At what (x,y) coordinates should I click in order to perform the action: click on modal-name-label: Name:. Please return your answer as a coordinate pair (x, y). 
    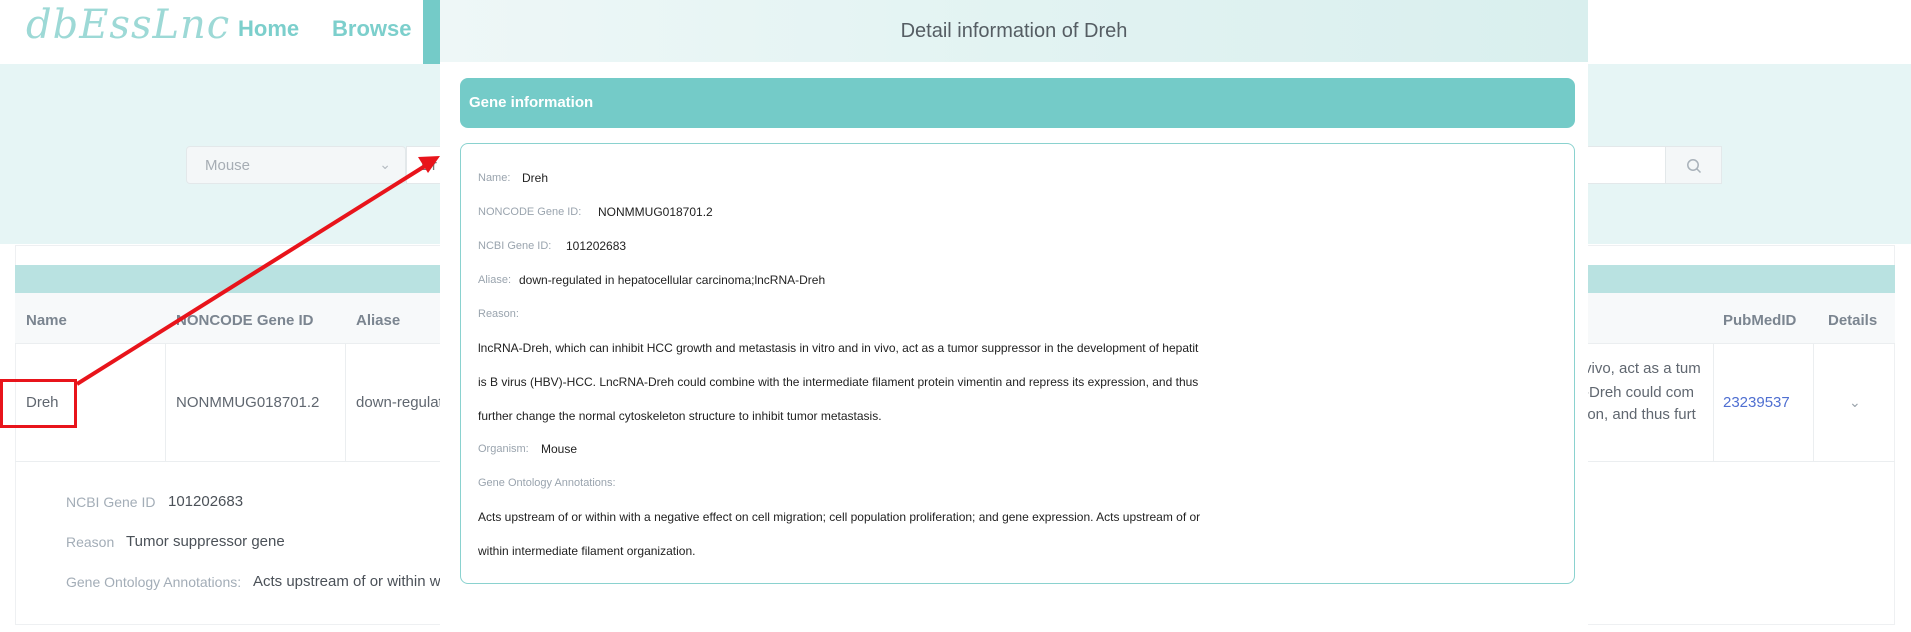
    Looking at the image, I should click on (494, 178).